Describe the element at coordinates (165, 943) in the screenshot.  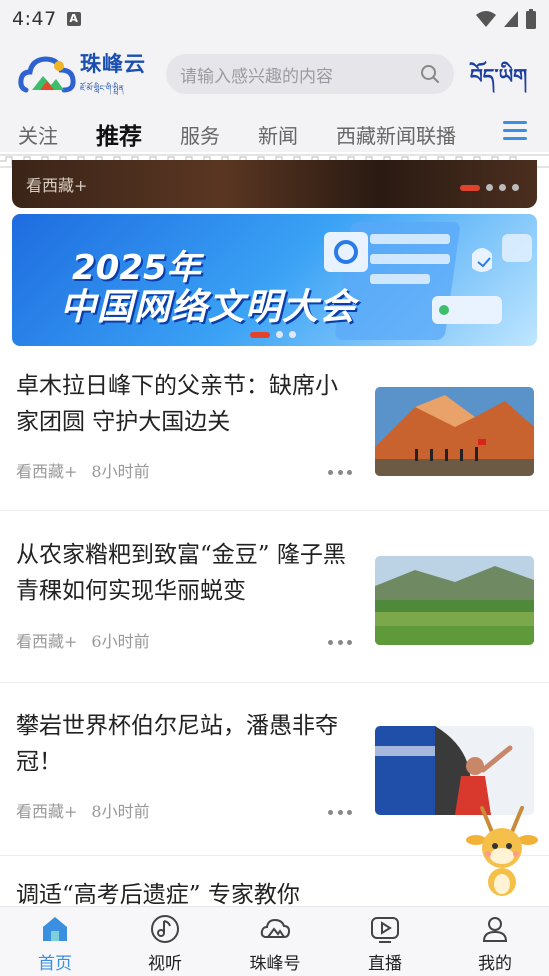
I see `nav-audio-video: 视听` at that location.